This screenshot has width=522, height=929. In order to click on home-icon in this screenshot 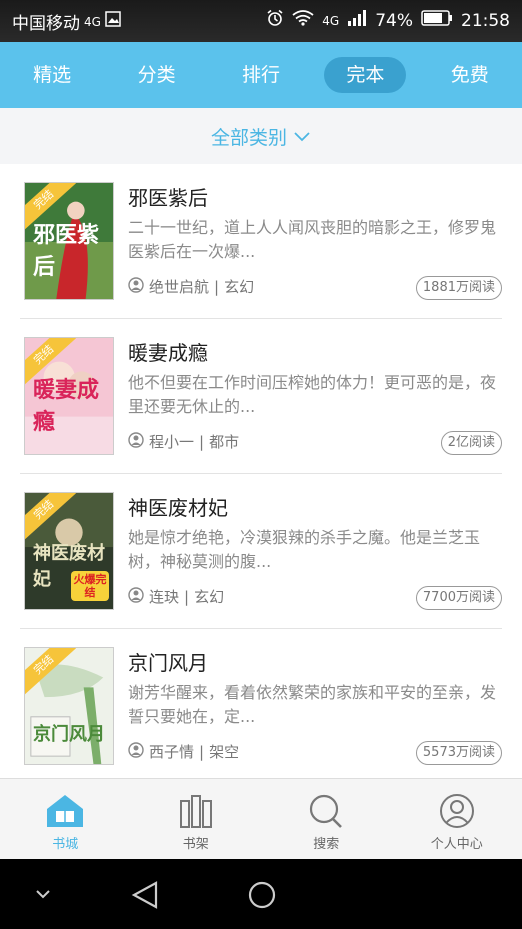, I will do `click(262, 895)`.